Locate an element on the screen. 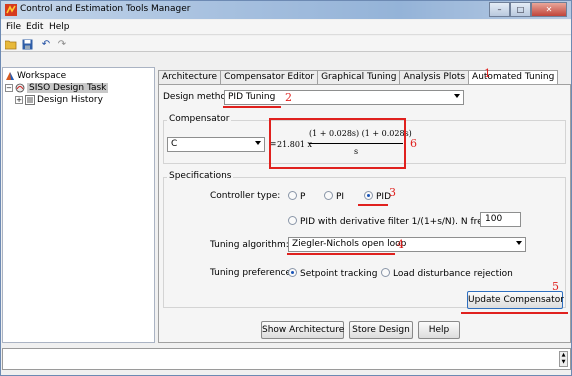 This screenshot has height=376, width=572. redo-icon: ↷ is located at coordinates (62, 44).